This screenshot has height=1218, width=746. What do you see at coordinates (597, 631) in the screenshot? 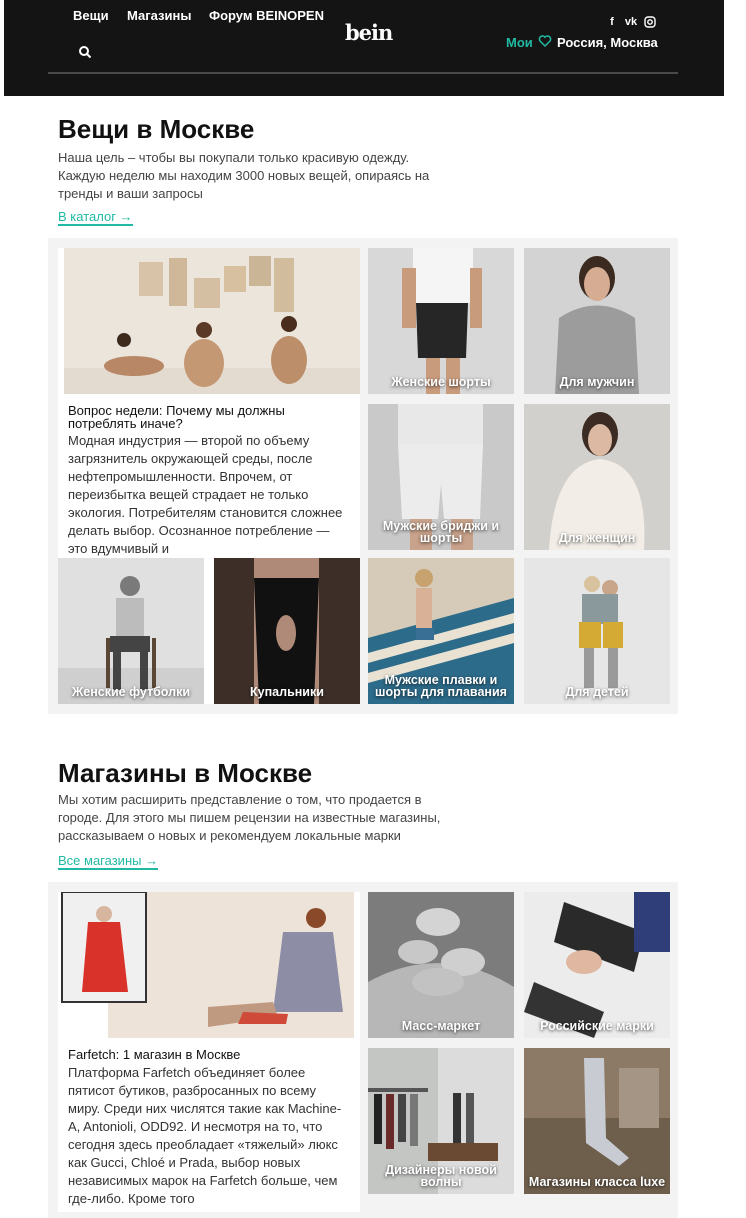
I see `tile-kids: Для детей` at bounding box center [597, 631].